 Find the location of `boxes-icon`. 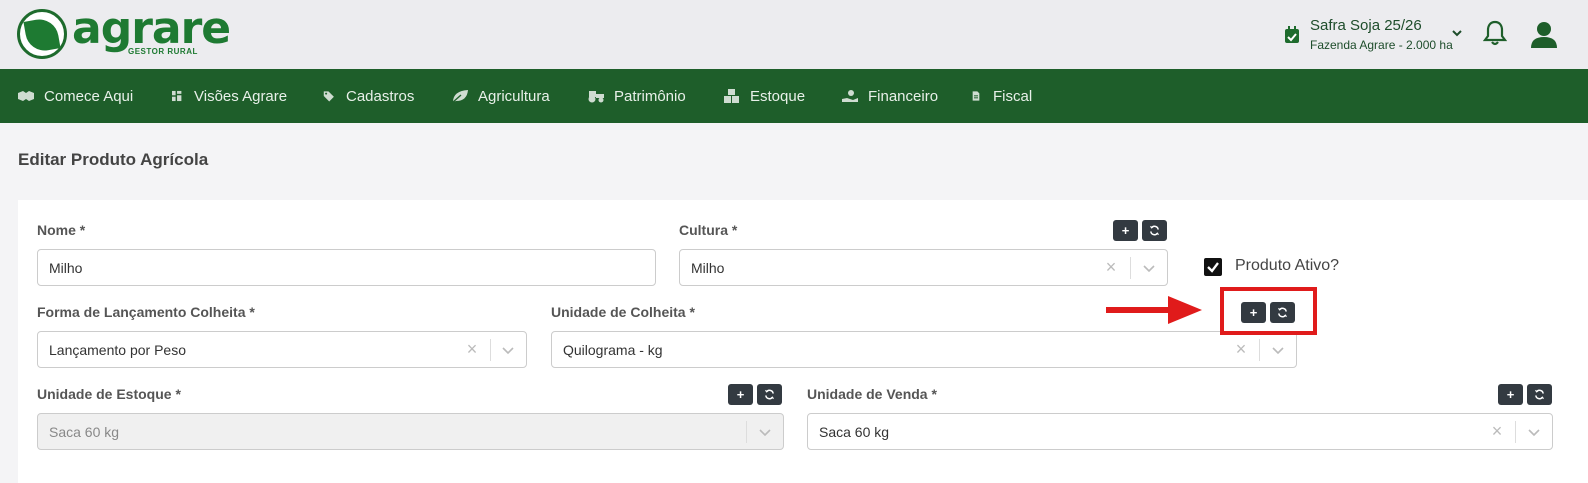

boxes-icon is located at coordinates (731, 96).